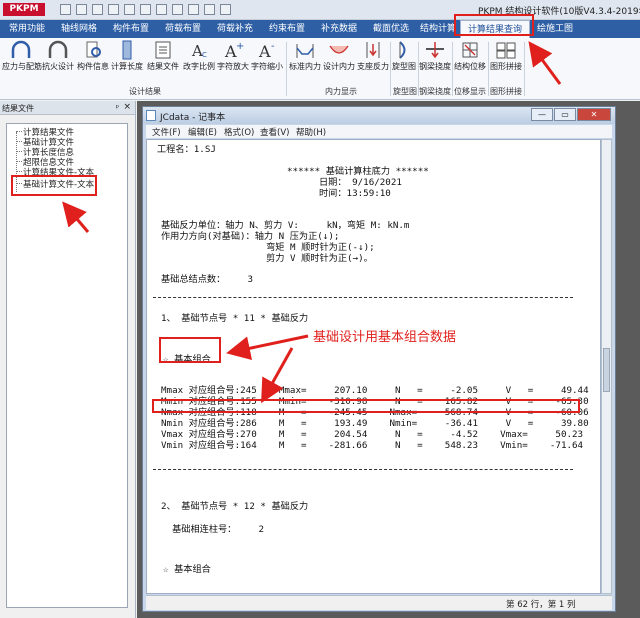 The height and width of the screenshot is (618, 640). Describe the element at coordinates (494, 25) in the screenshot. I see `highlight-calc-results-tab` at that location.